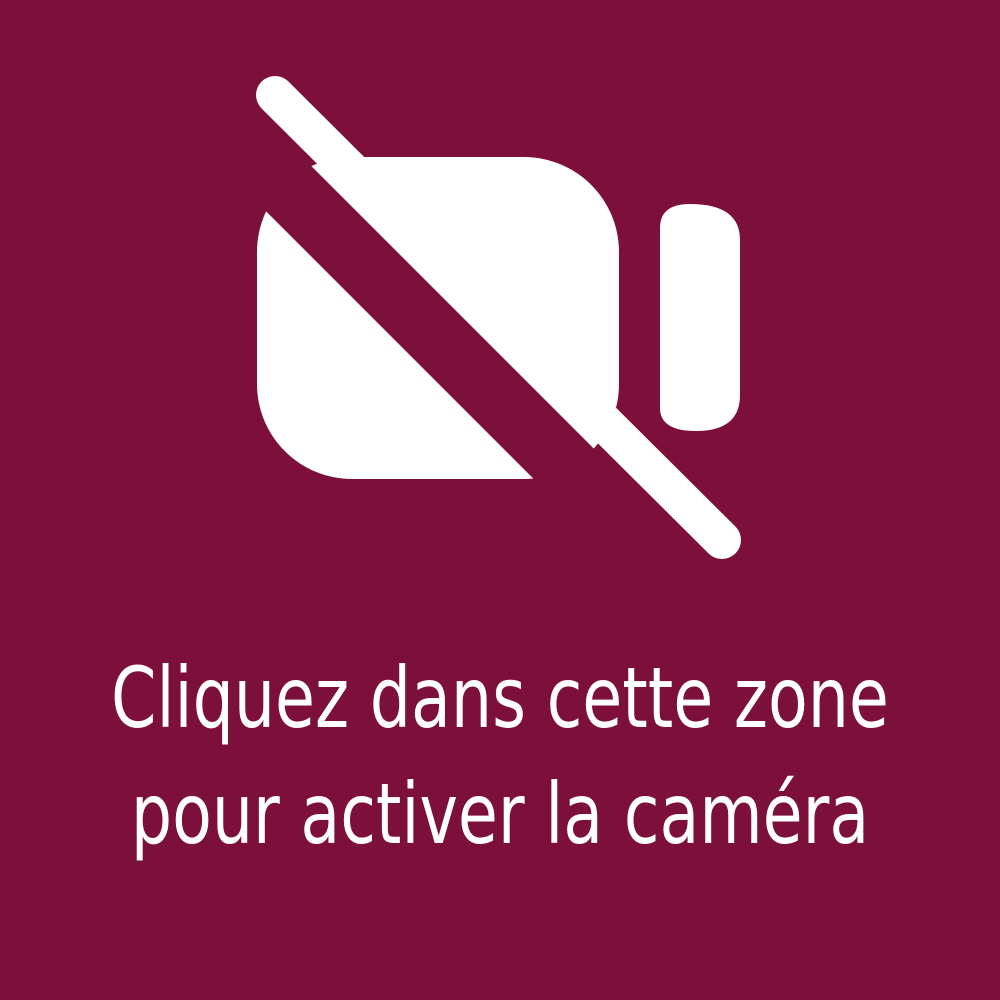  What do you see at coordinates (700, 317) in the screenshot?
I see `camera-lens-shape` at bounding box center [700, 317].